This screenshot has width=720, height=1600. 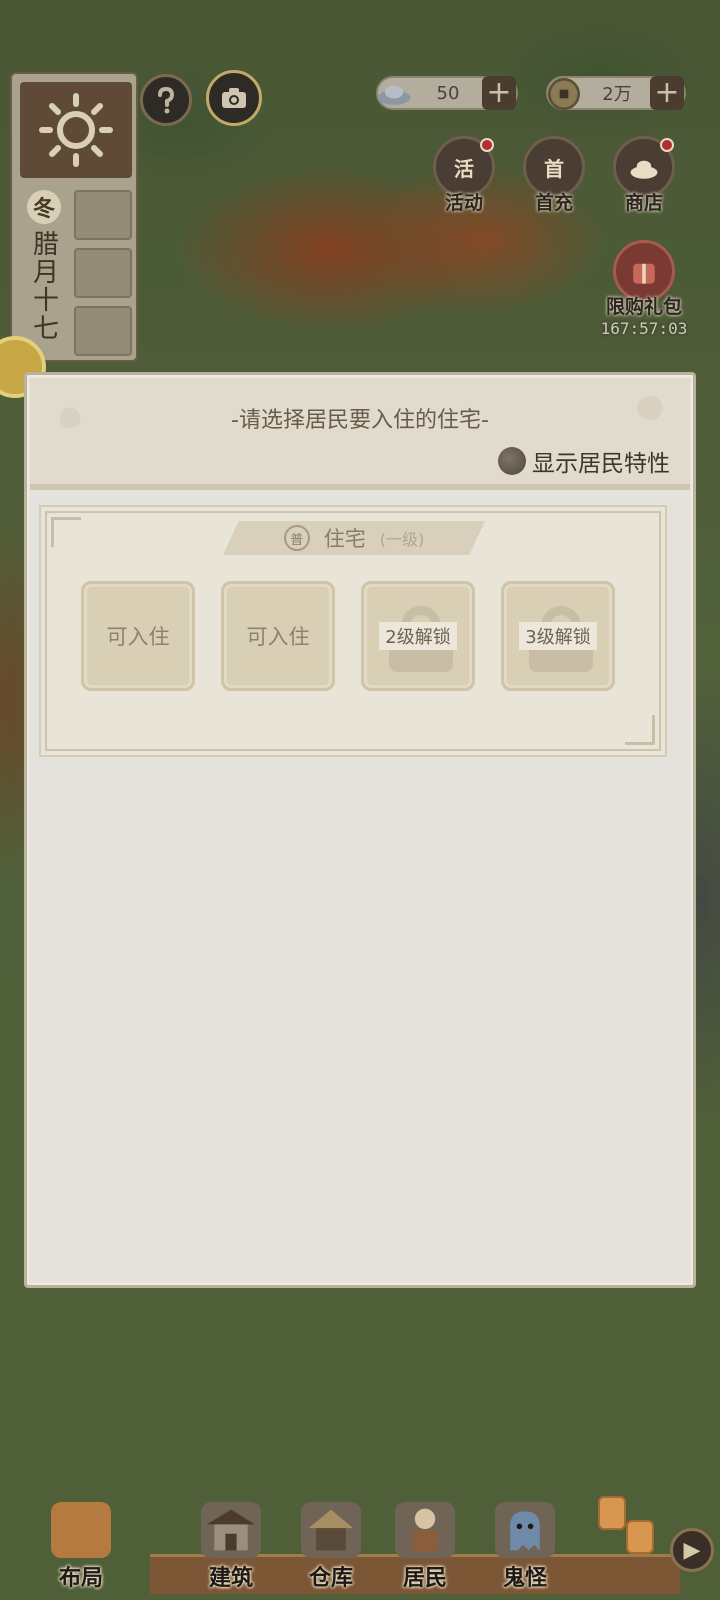 I want to click on tier-mark-badge: 普, so click(x=296, y=538).